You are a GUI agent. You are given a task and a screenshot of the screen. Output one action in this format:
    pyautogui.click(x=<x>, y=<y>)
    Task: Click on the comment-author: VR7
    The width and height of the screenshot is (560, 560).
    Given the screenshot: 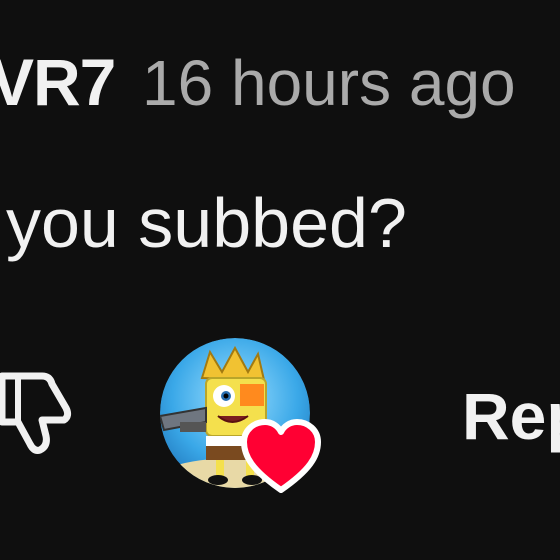 What is the action you would take?
    pyautogui.click(x=58, y=82)
    